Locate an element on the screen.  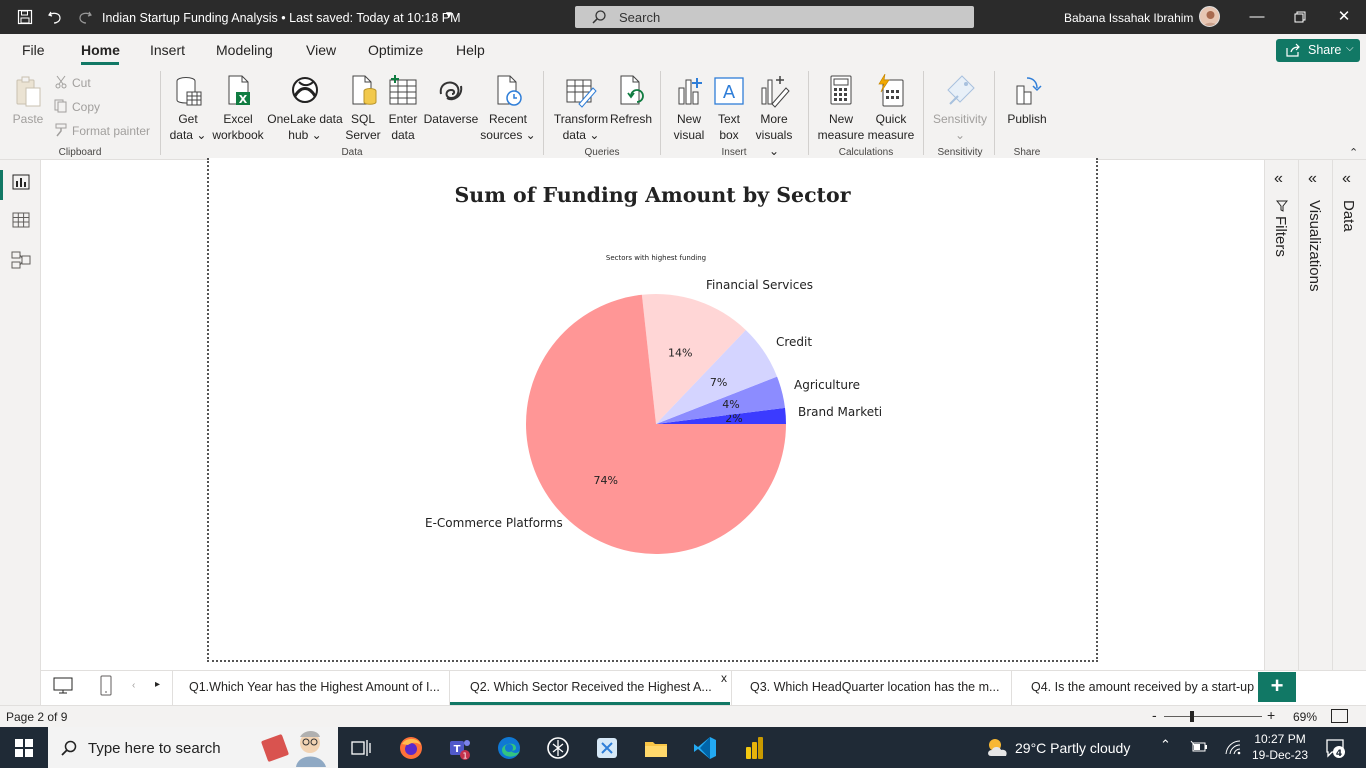
mobile-layout-icon is located at coordinates (106, 686).